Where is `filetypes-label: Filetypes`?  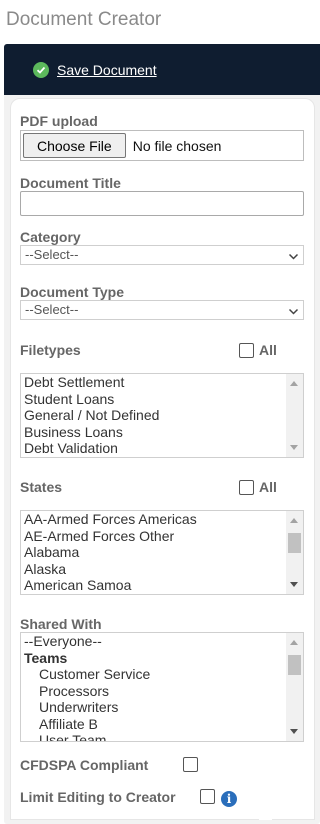 filetypes-label: Filetypes is located at coordinates (50, 350).